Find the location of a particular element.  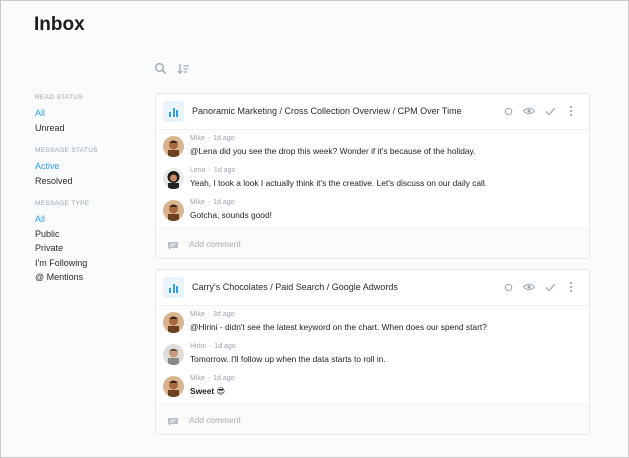

comment-author: Hirini is located at coordinates (198, 346).